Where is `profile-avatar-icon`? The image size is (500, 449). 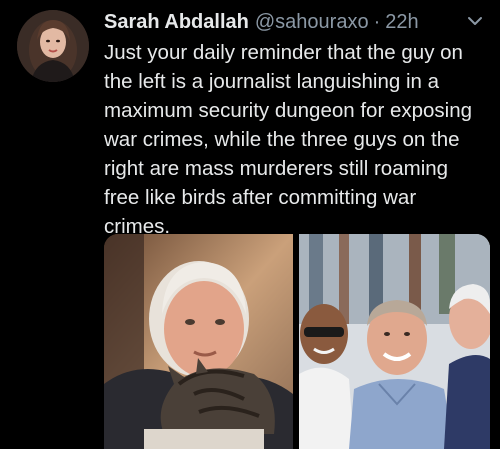 profile-avatar-icon is located at coordinates (53, 46).